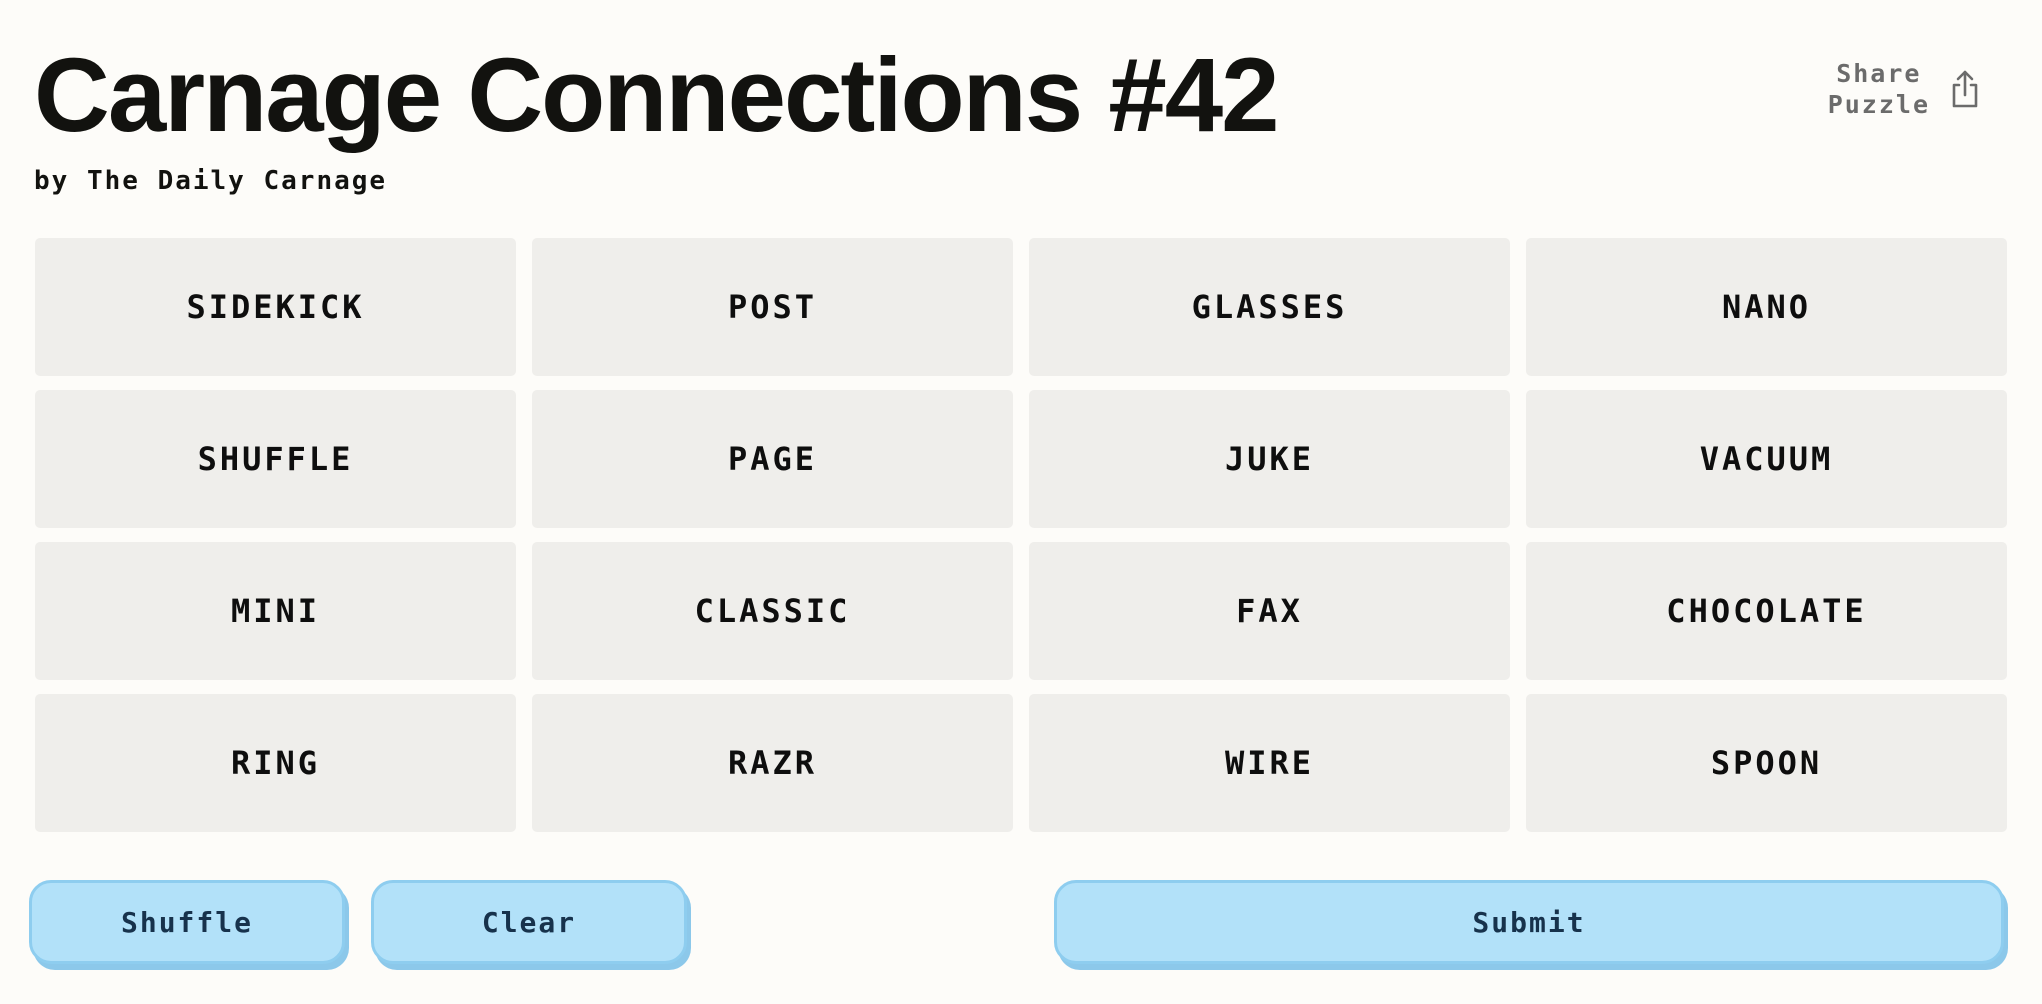 Image resolution: width=2042 pixels, height=1004 pixels. Describe the element at coordinates (275, 459) in the screenshot. I see `word-tile: SHUFFLE` at that location.